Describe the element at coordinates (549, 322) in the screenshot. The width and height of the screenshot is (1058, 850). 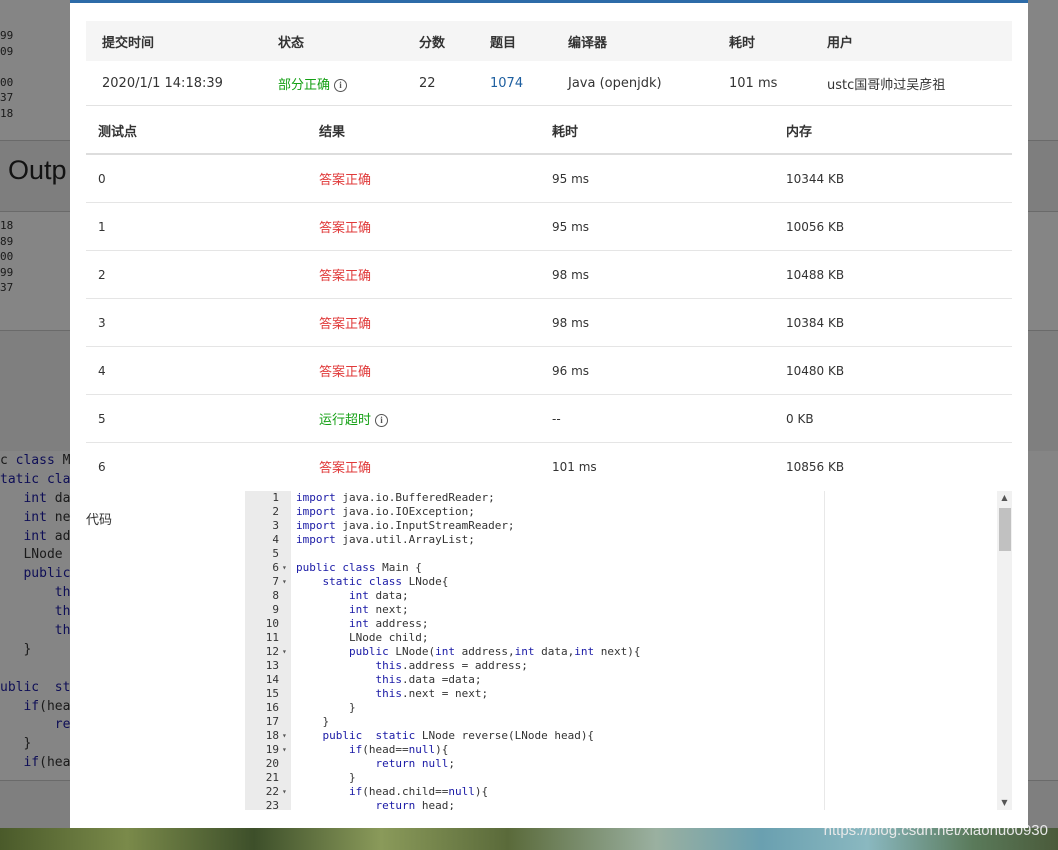
I see `test-case-row: 3 答案正确 98 ms 10384 KB` at that location.